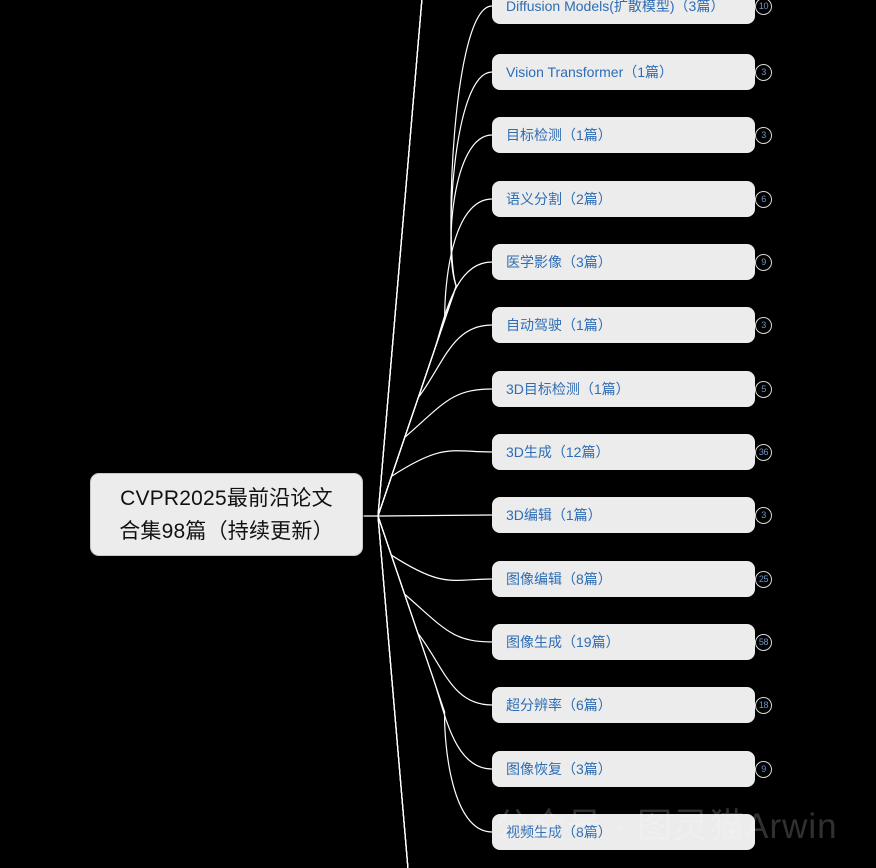 Image resolution: width=876 pixels, height=868 pixels. What do you see at coordinates (559, 705) in the screenshot?
I see `topic-node-label: 超分辨率（6篇）` at bounding box center [559, 705].